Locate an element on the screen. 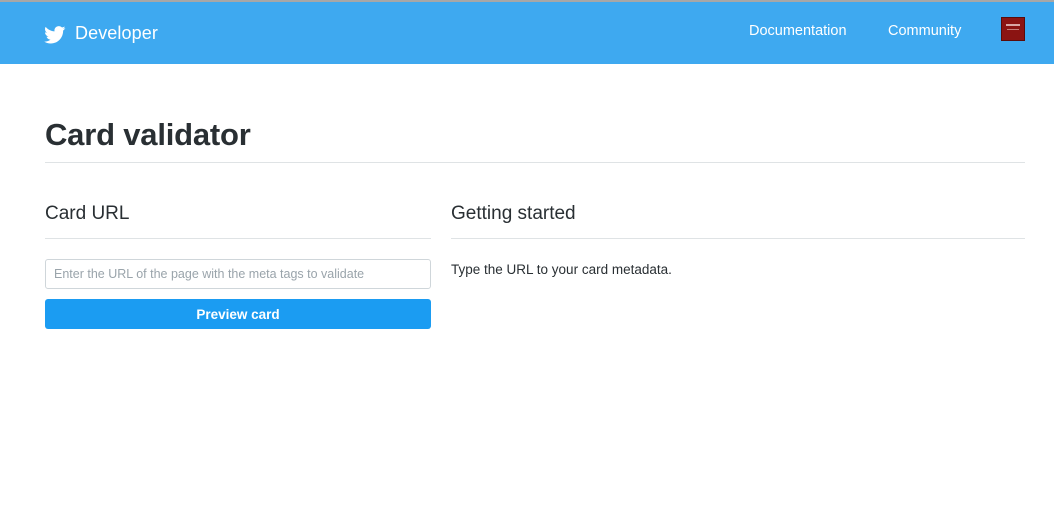 The image size is (1054, 514). title-divider is located at coordinates (535, 162).